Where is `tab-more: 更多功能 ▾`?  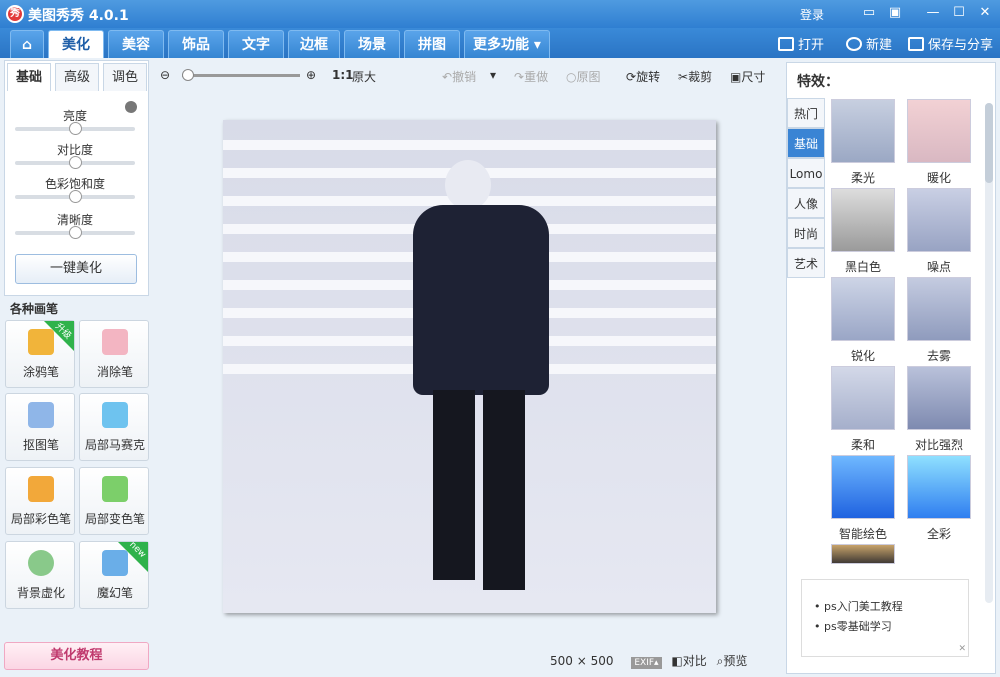
tab-more: 更多功能 ▾ is located at coordinates (507, 44).